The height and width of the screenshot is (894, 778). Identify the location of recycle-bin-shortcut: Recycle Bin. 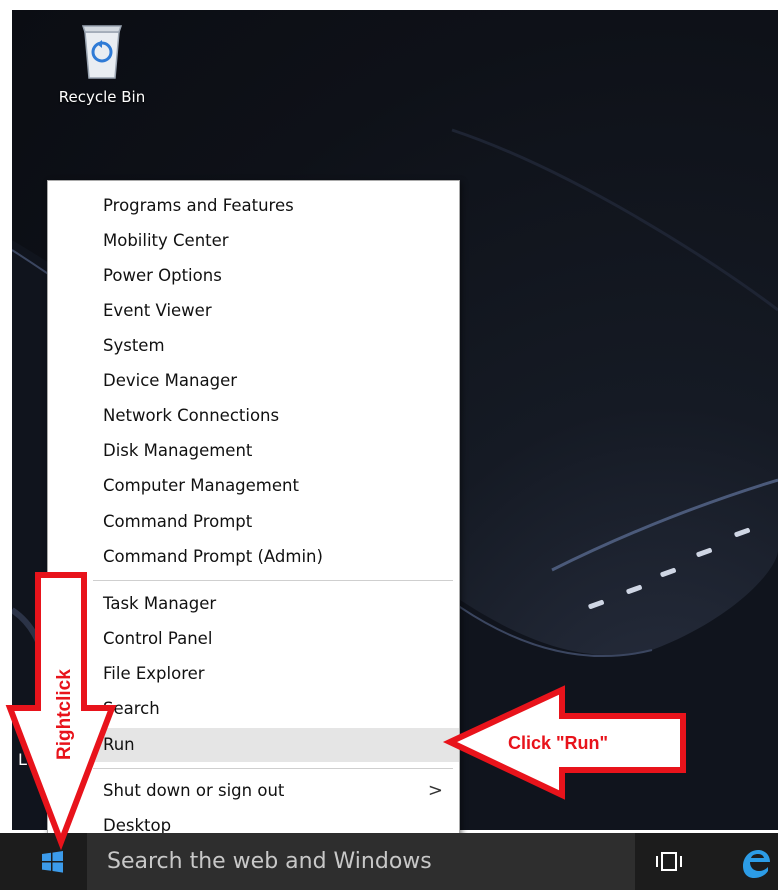
(102, 62).